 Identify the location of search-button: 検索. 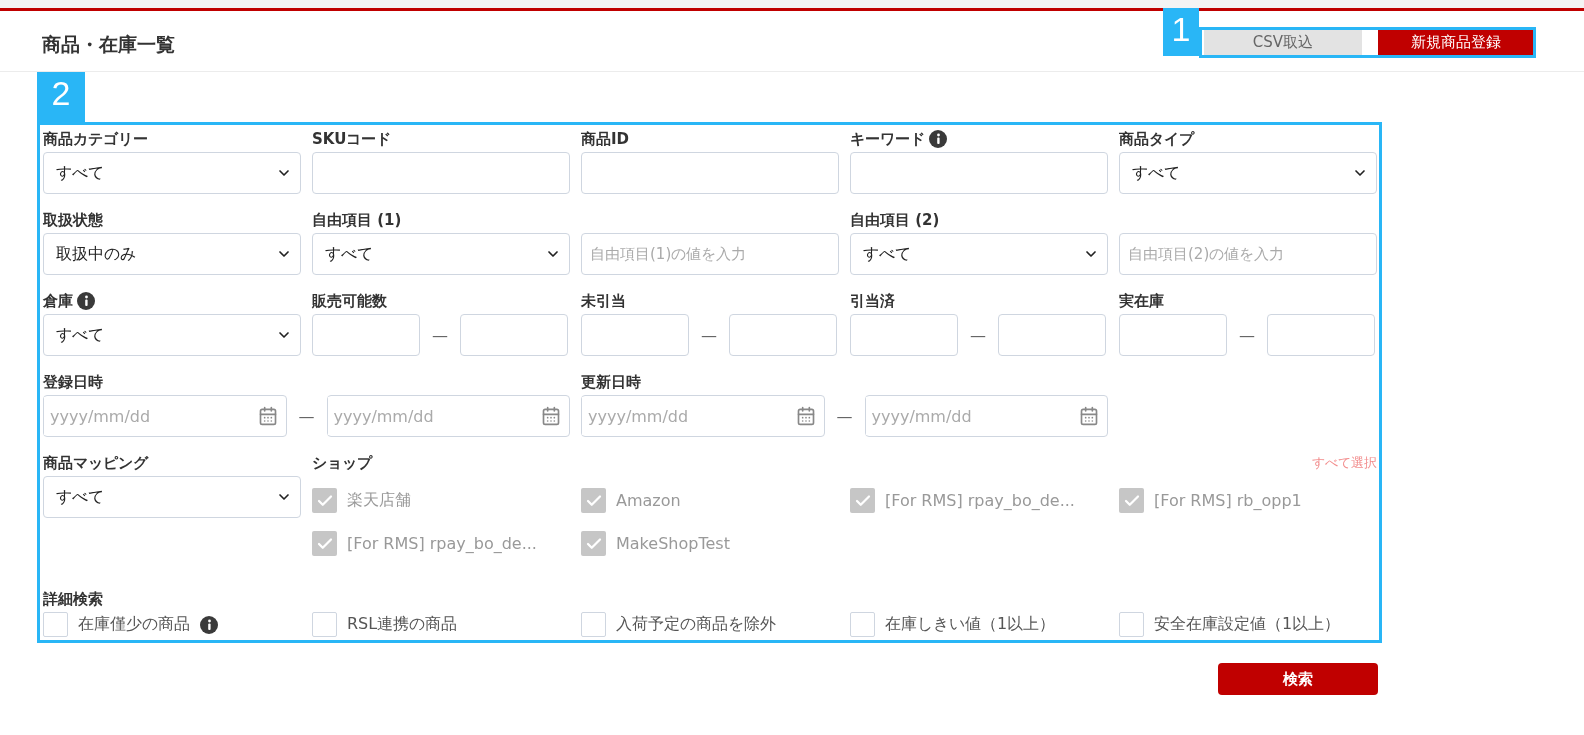
(1298, 679).